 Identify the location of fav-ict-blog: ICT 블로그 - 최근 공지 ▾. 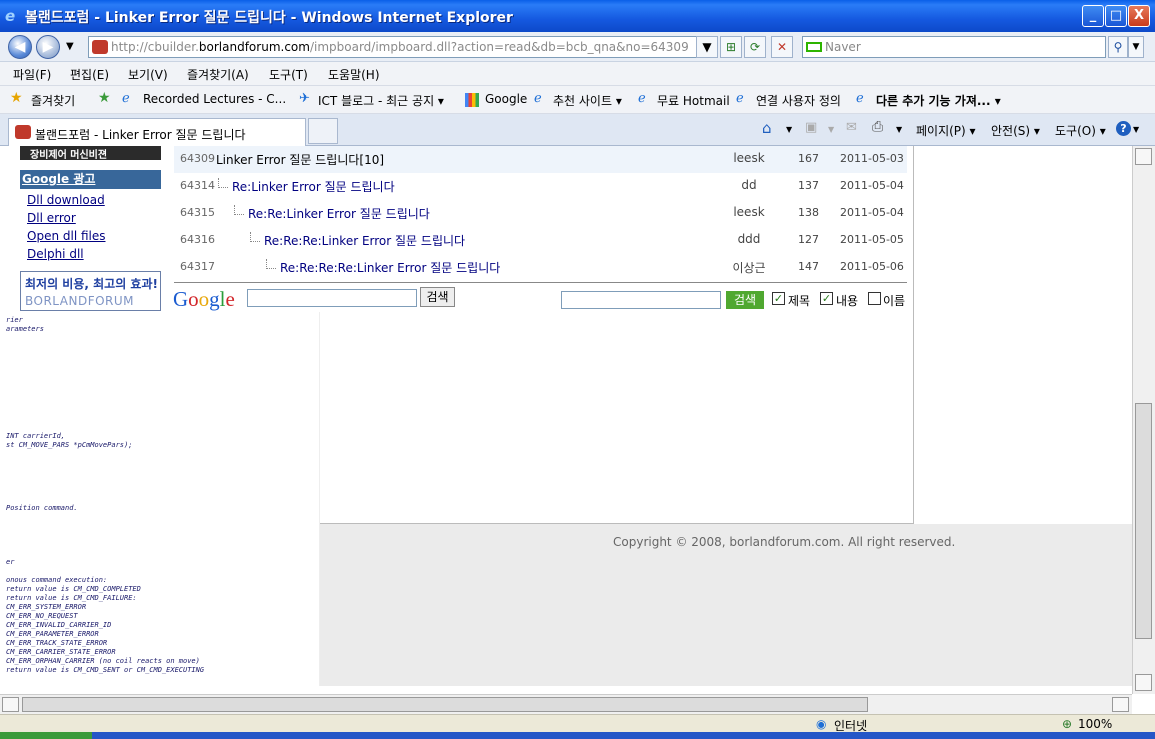
(381, 100).